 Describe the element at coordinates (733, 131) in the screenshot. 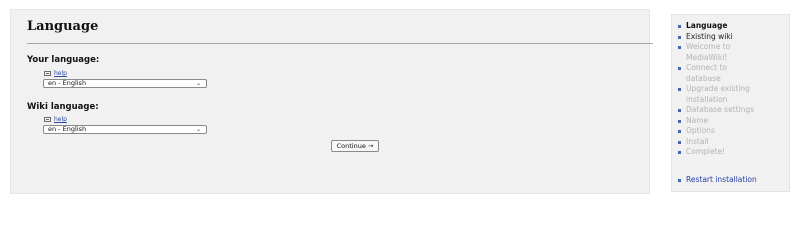

I see `step-options: Options` at that location.